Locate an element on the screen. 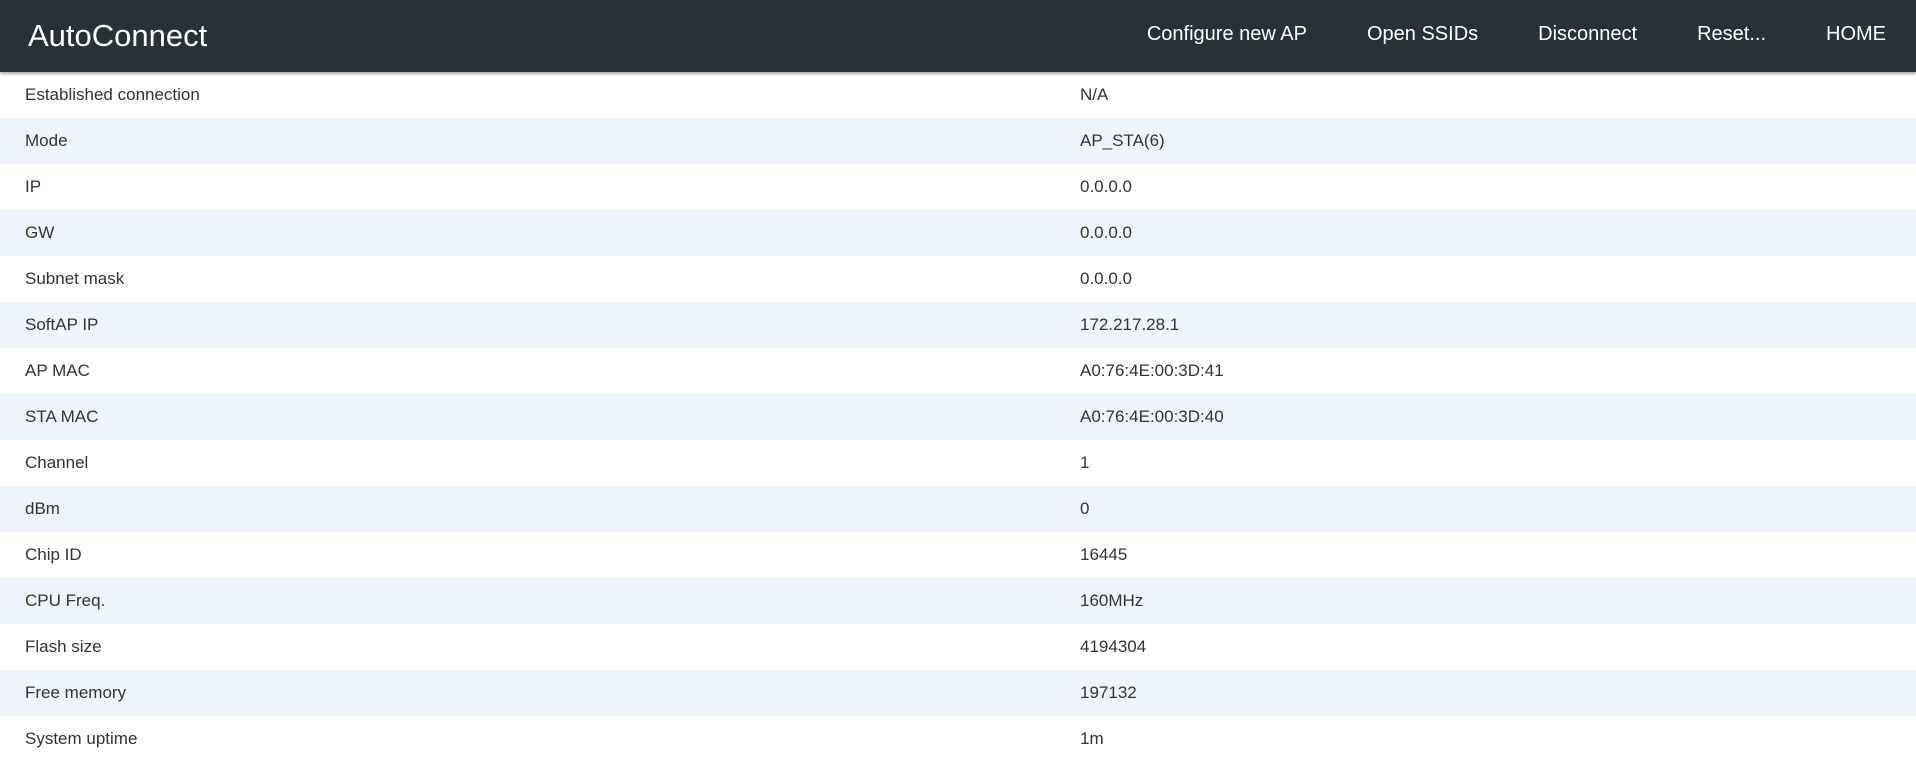  row-label: Channel is located at coordinates (57, 462).